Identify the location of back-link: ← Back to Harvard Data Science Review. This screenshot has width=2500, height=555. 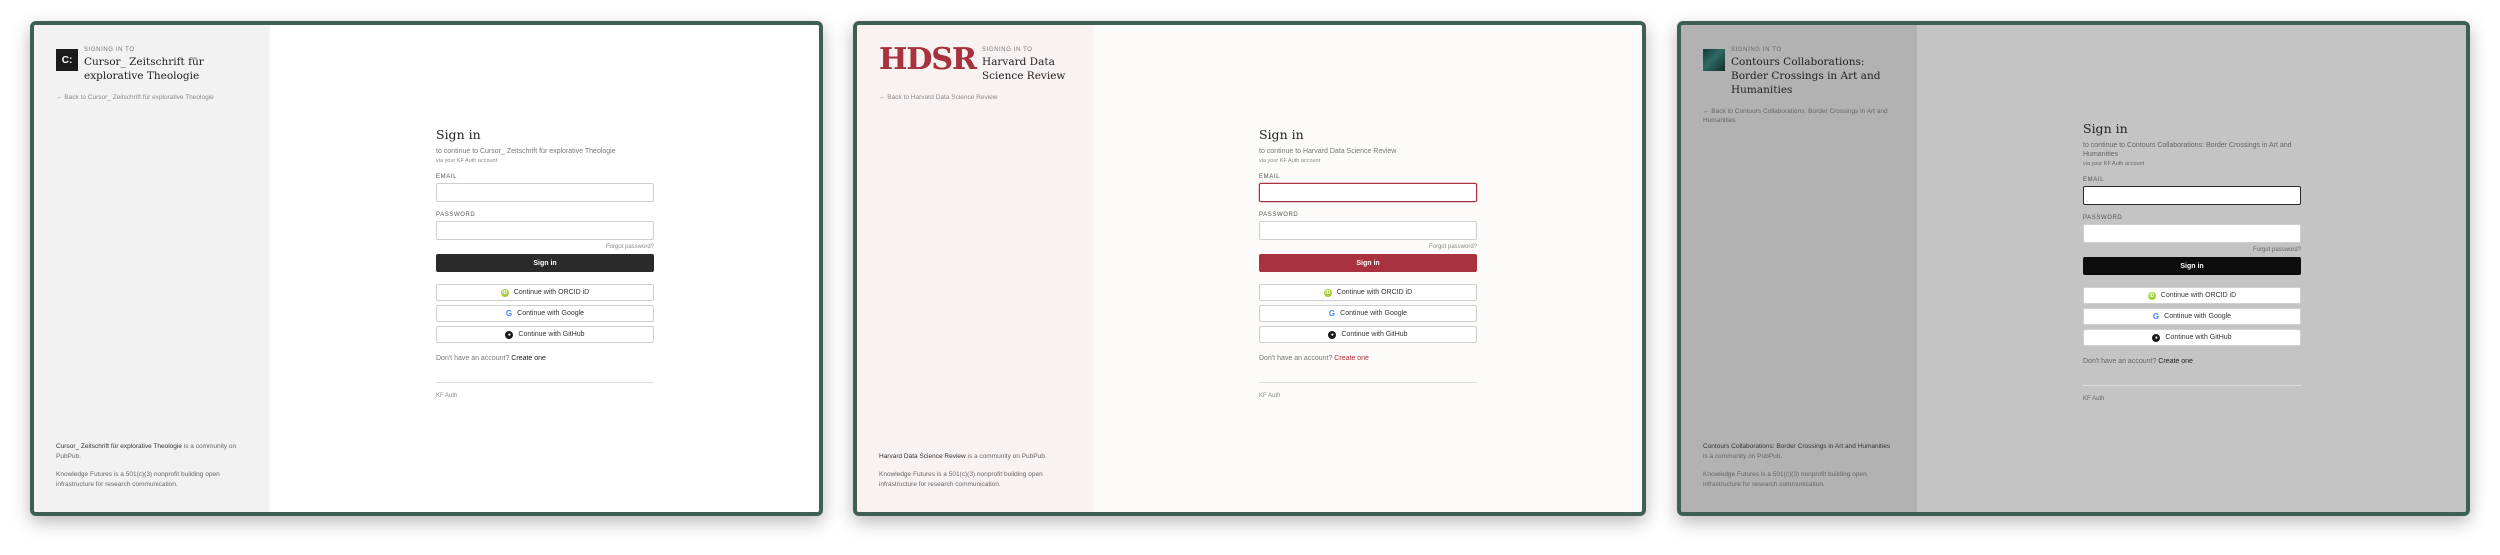
(975, 97).